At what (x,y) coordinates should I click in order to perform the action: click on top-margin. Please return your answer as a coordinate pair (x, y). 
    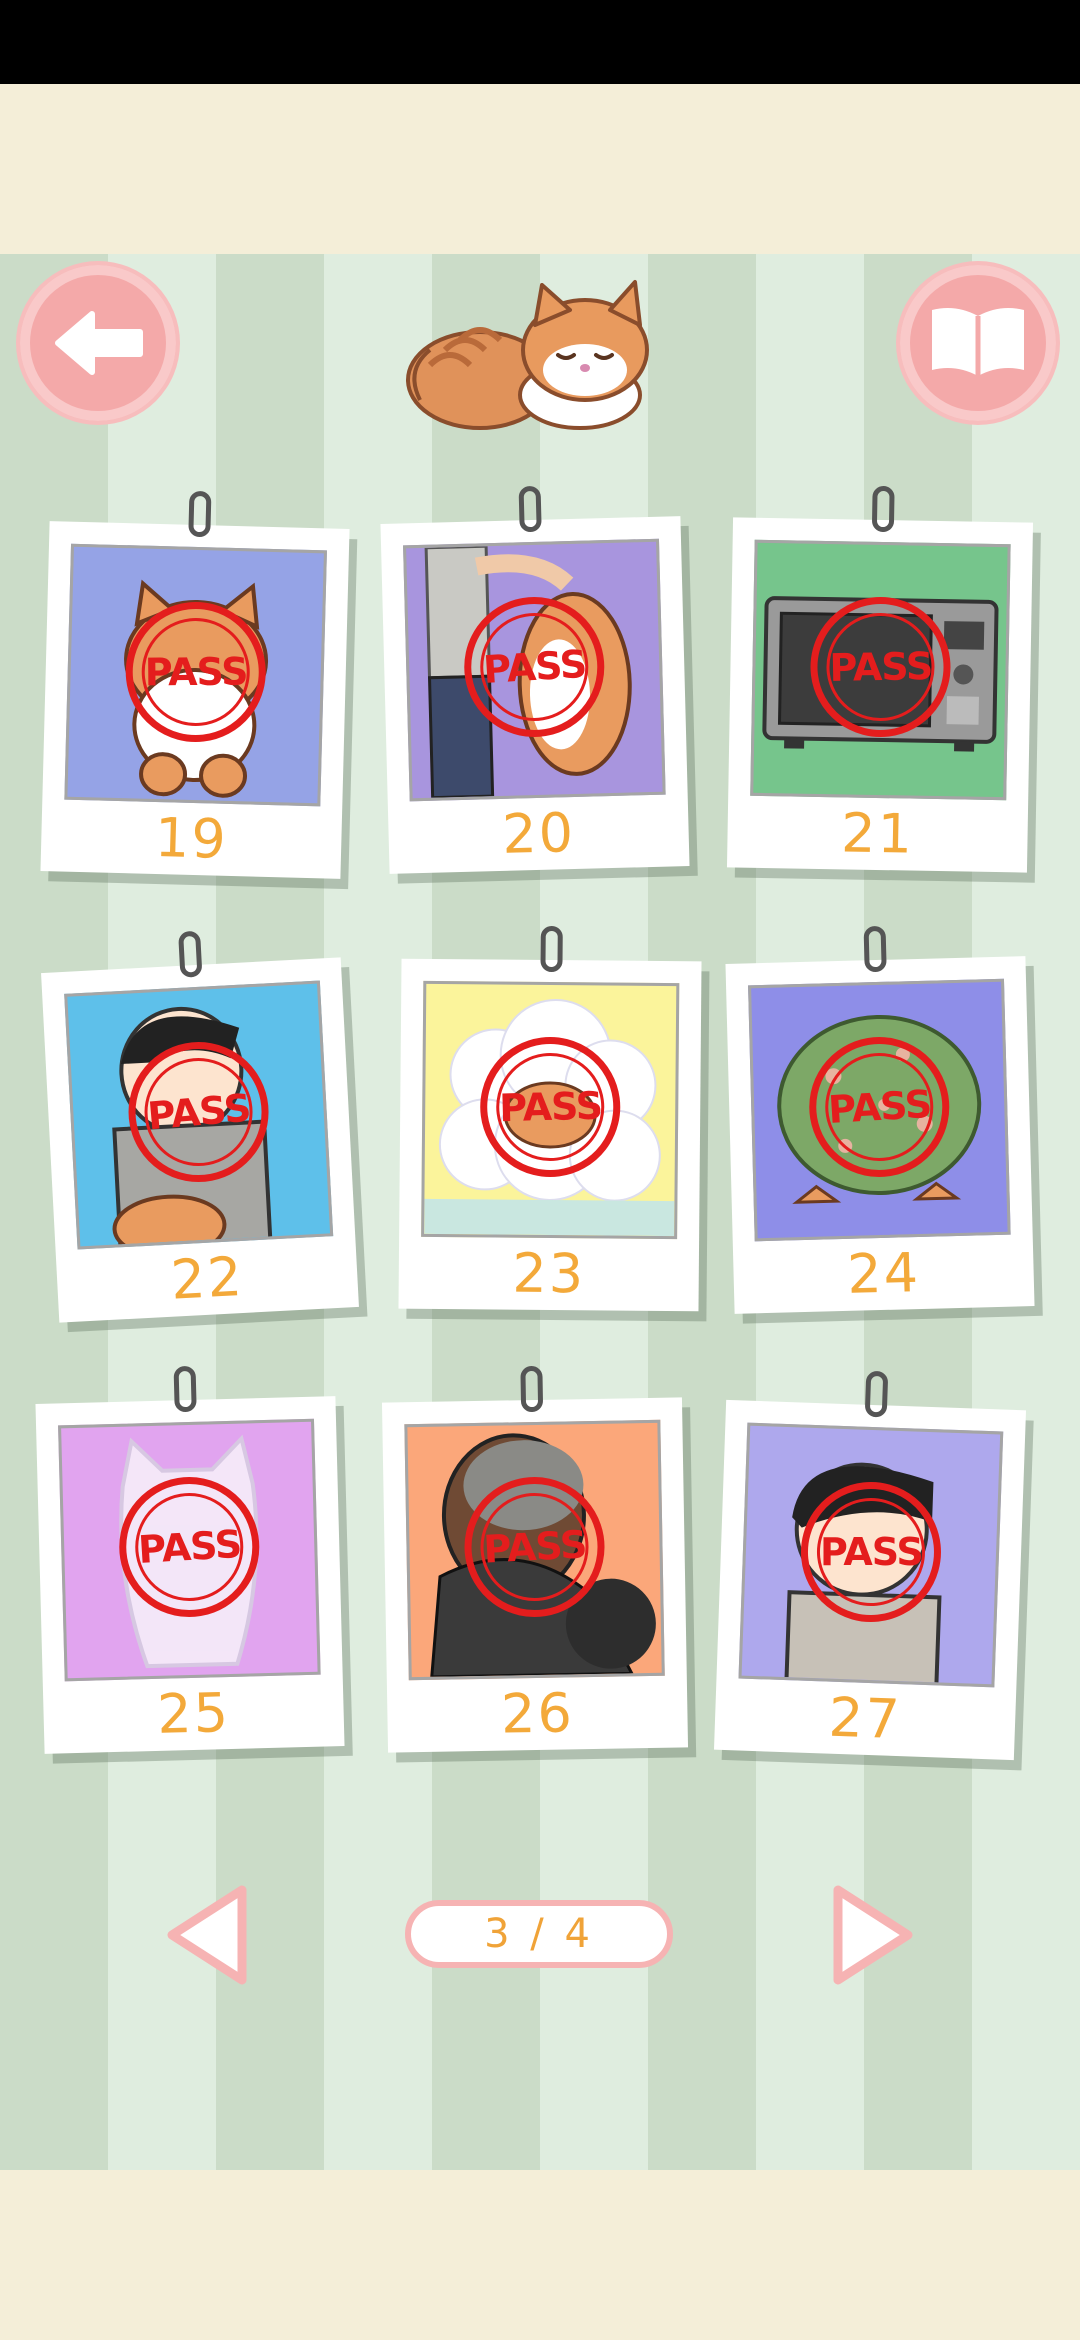
    Looking at the image, I should click on (540, 169).